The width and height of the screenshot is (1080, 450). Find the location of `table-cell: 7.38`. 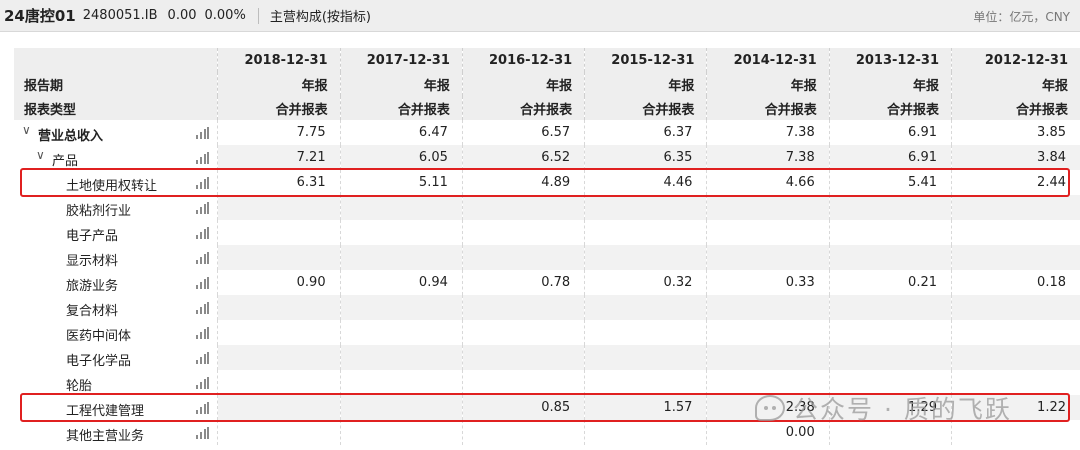

table-cell: 7.38 is located at coordinates (768, 157).